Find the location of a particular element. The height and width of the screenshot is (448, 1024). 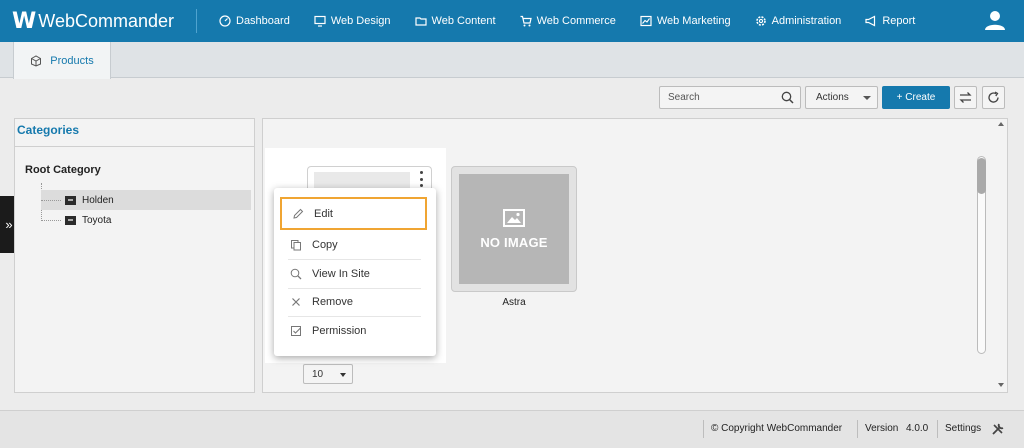

actions-label: Actions is located at coordinates (832, 97).